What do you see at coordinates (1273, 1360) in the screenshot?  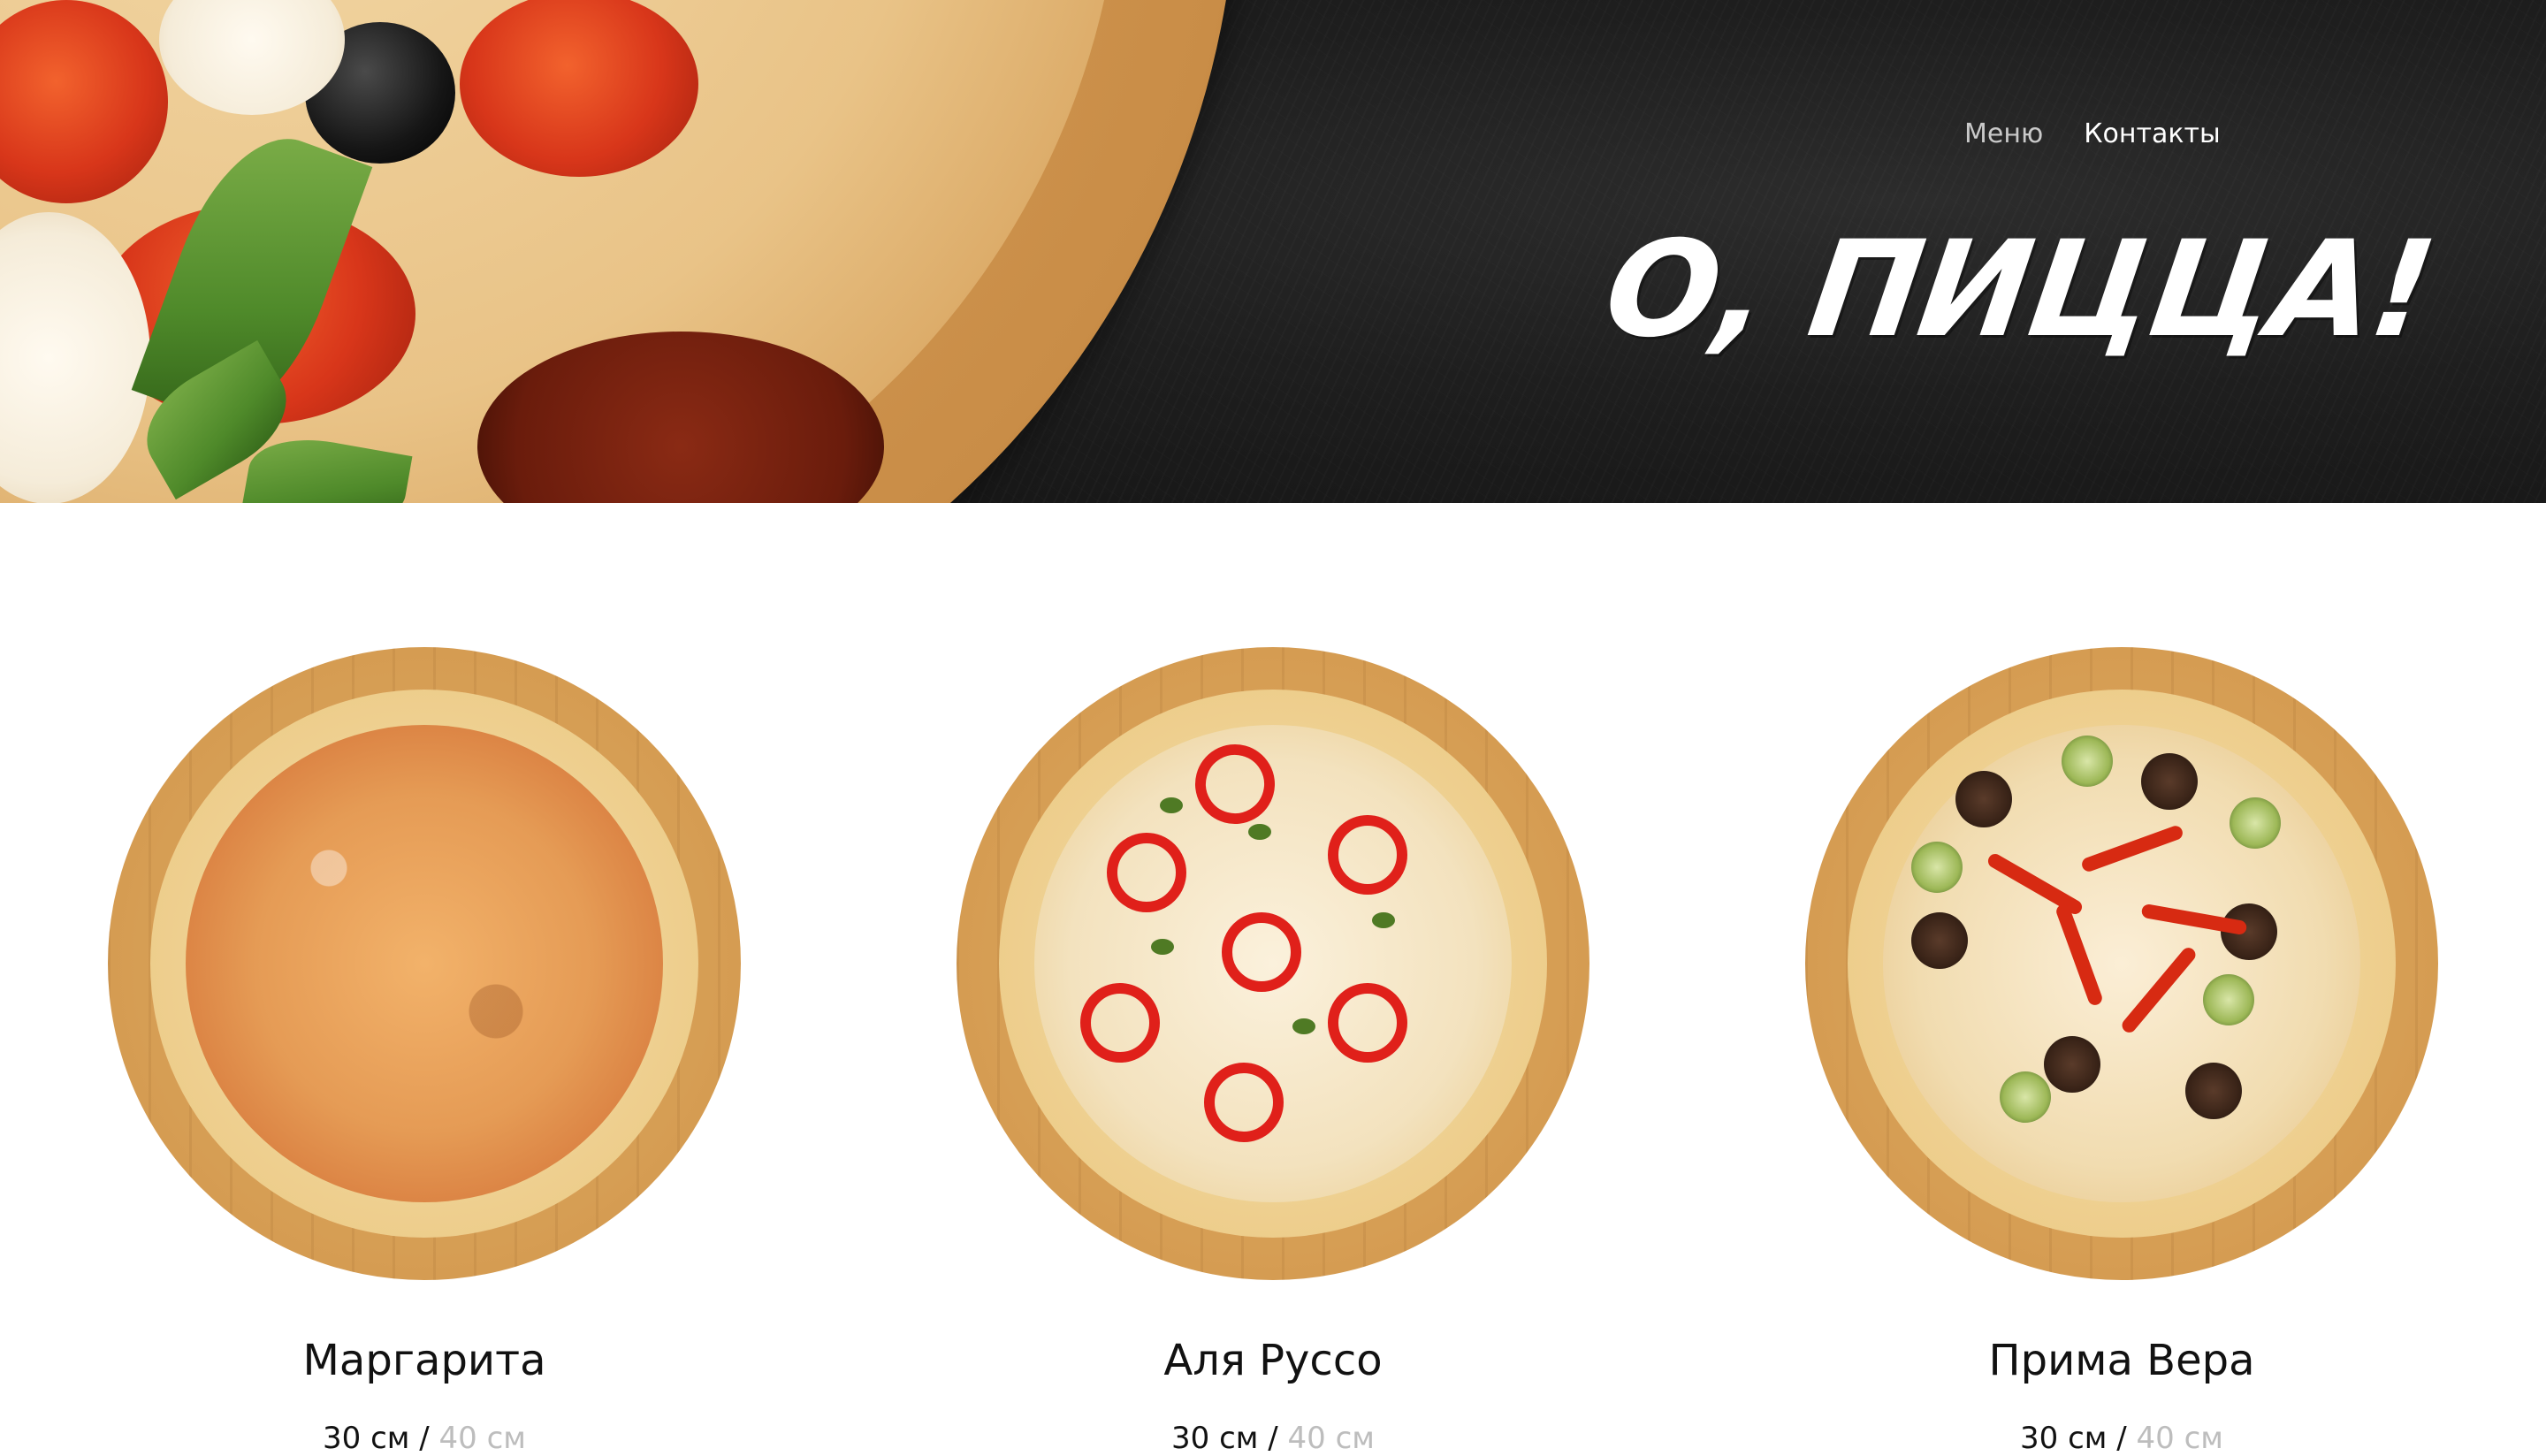 I see `product-title: Аля Руссо` at bounding box center [1273, 1360].